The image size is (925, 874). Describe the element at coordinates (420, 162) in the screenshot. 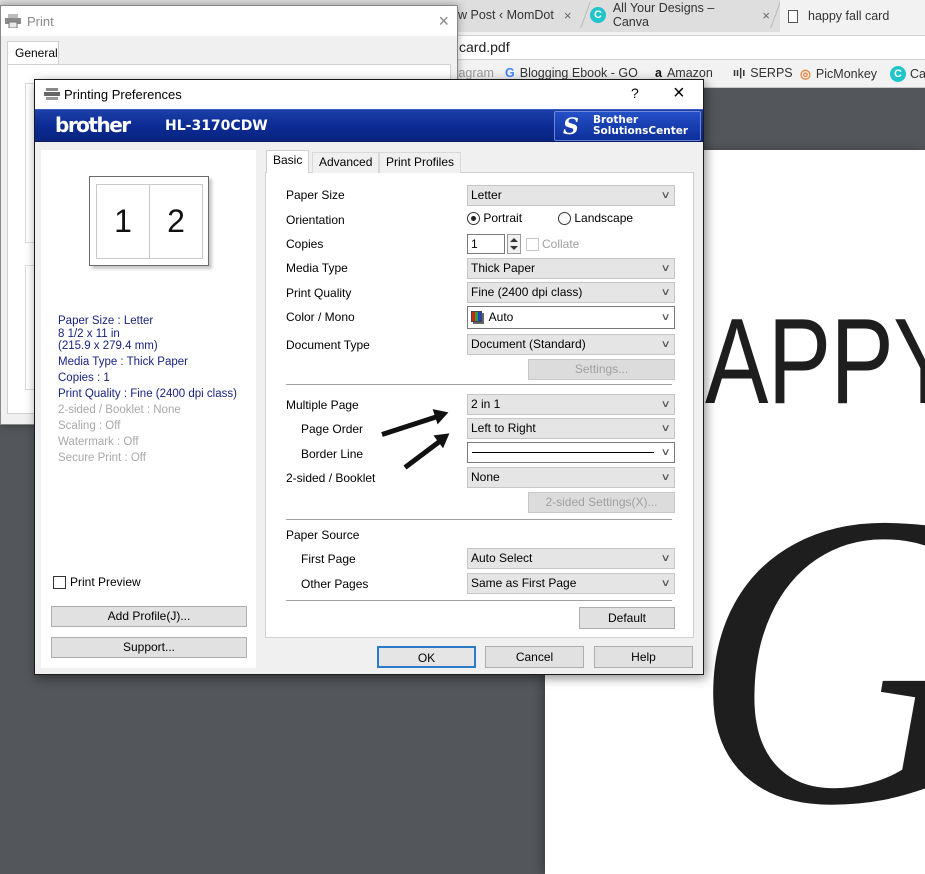

I see `tab-print-profiles: Print Profiles` at that location.